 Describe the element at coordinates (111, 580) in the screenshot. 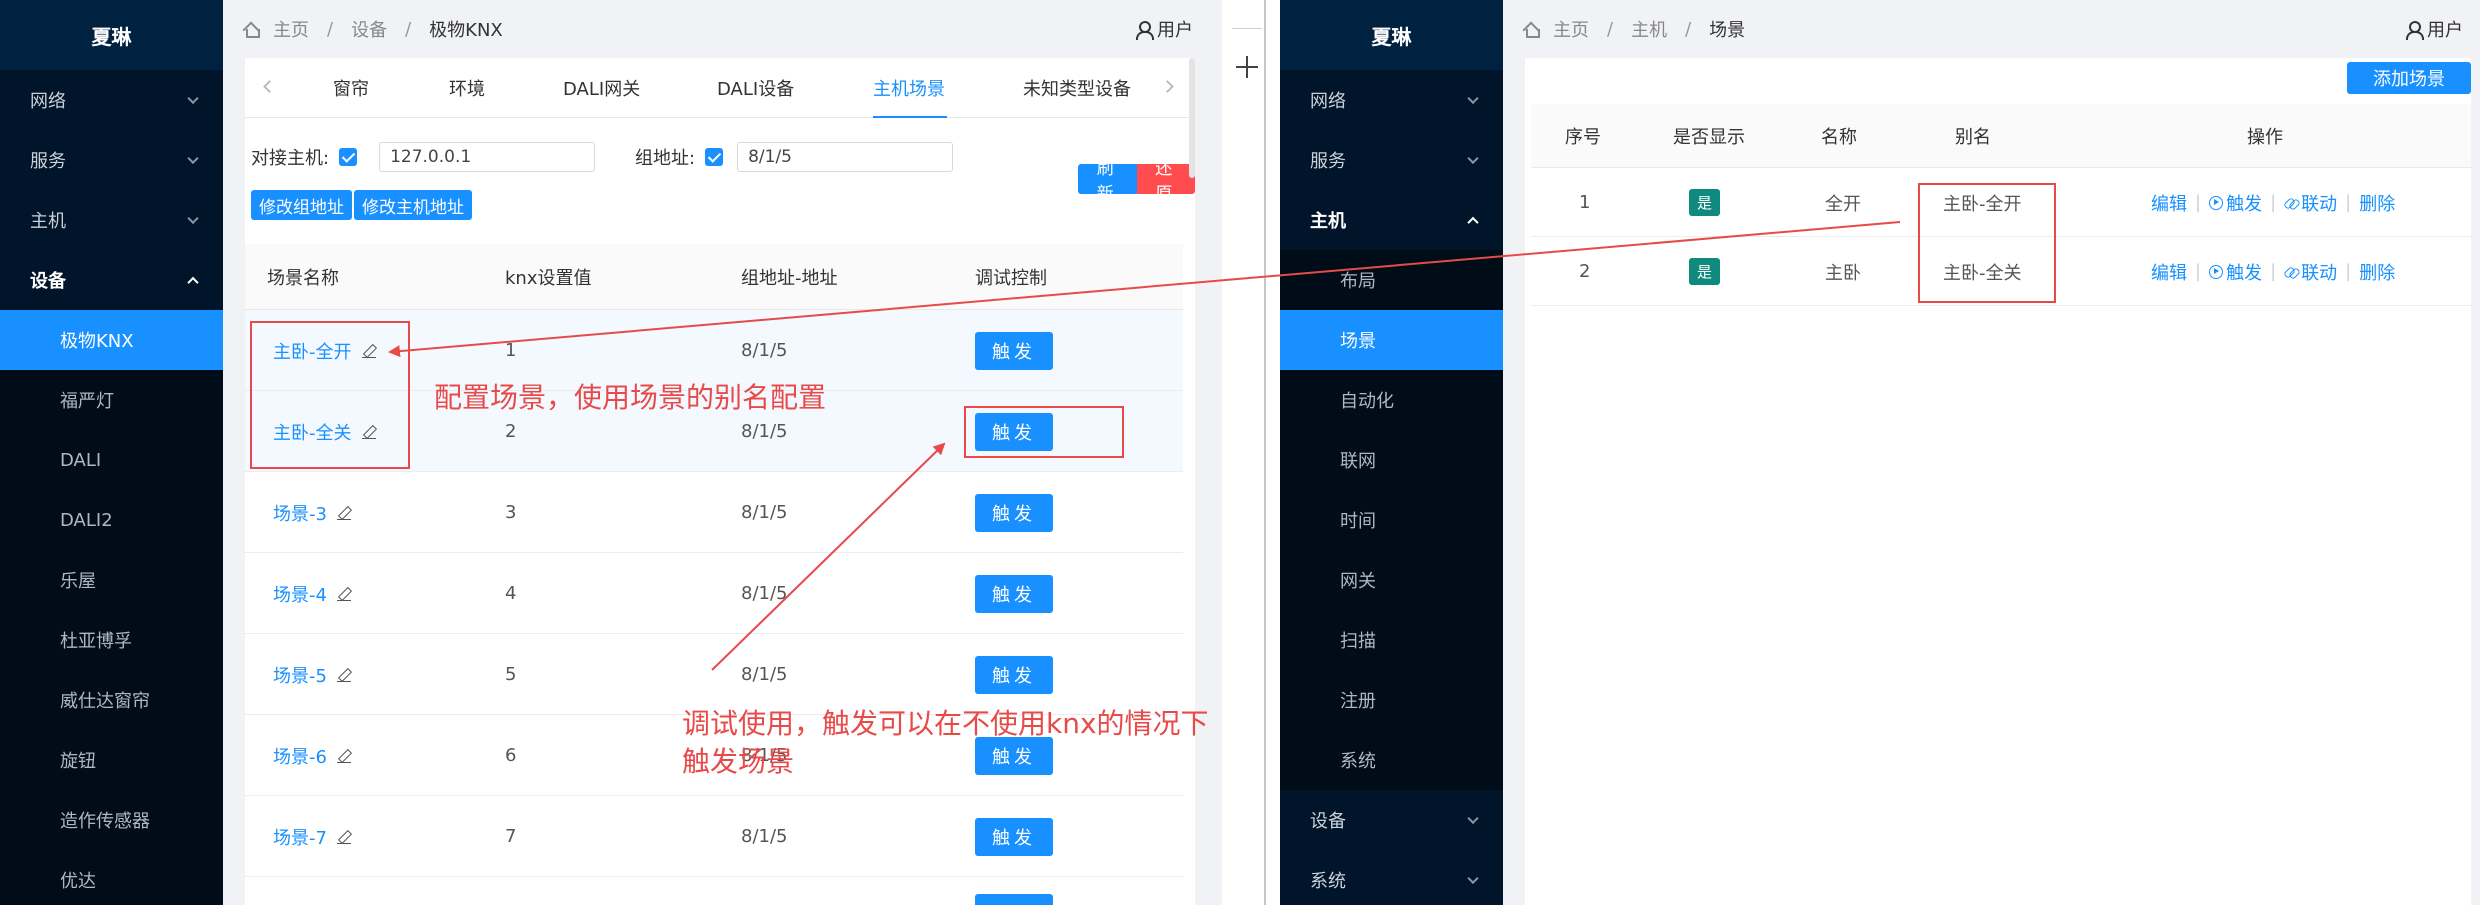

I see `sidebar-item-lewu: 乐屋` at that location.